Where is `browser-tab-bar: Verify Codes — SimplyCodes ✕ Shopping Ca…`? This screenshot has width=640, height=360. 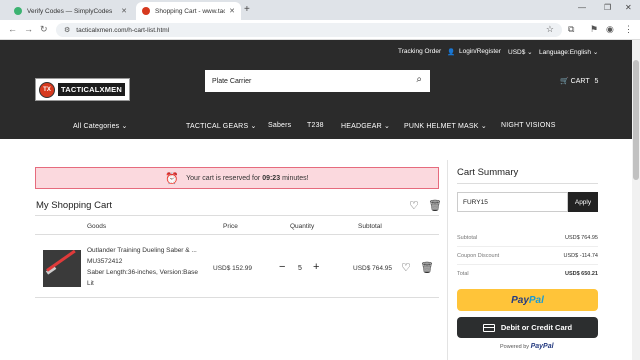 browser-tab-bar: Verify Codes — SimplyCodes ✕ Shopping Ca… is located at coordinates (320, 10).